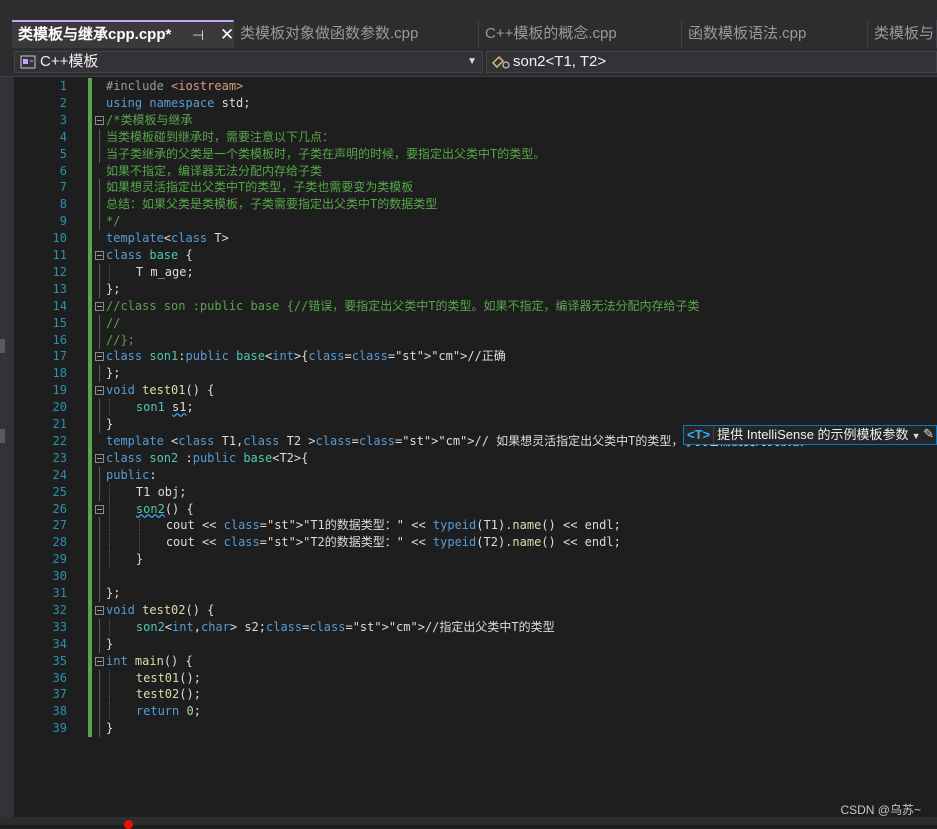 Image resolution: width=937 pixels, height=829 pixels. What do you see at coordinates (475, 610) in the screenshot?
I see `code-line: 32 void test02() {` at bounding box center [475, 610].